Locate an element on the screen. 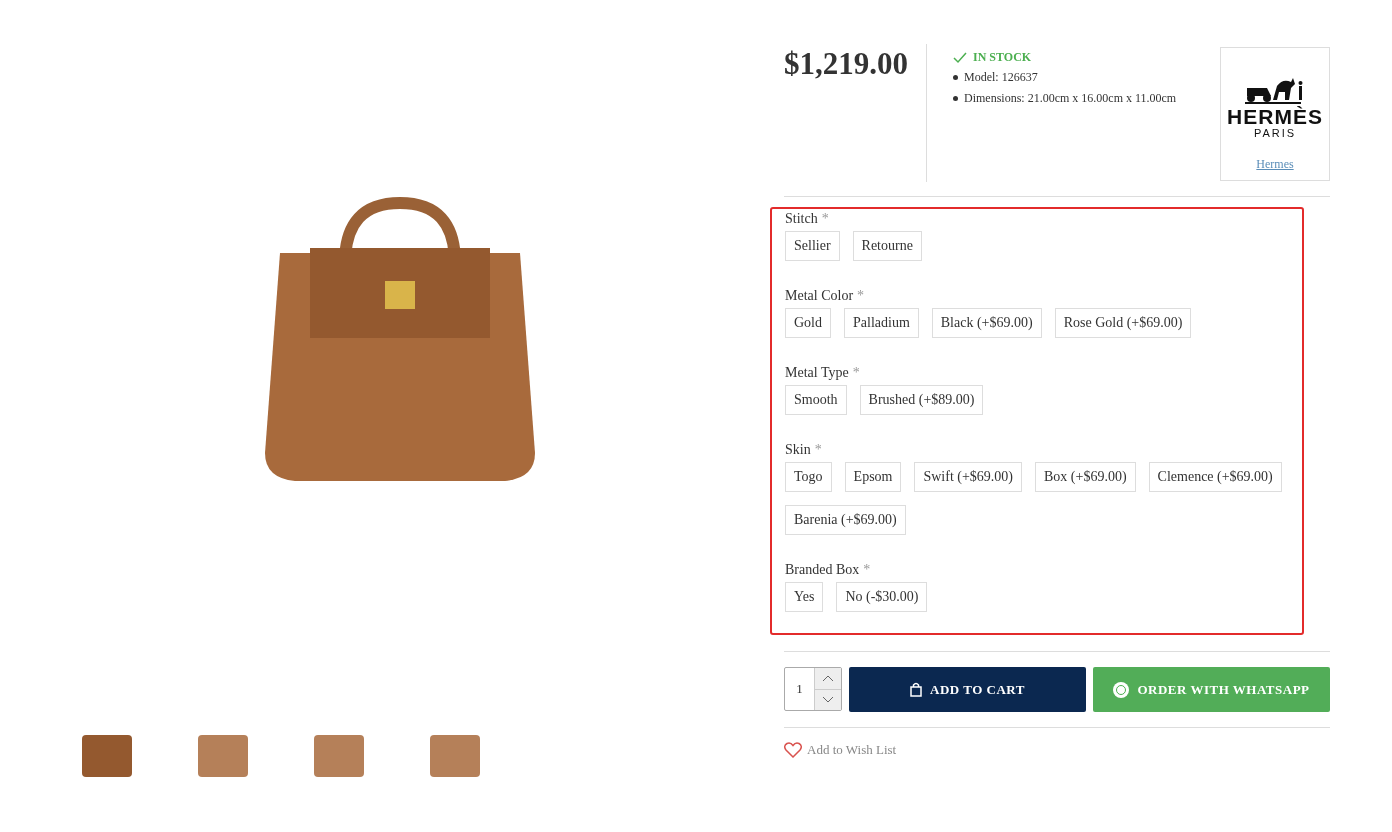  chevron-up-icon is located at coordinates (828, 678).